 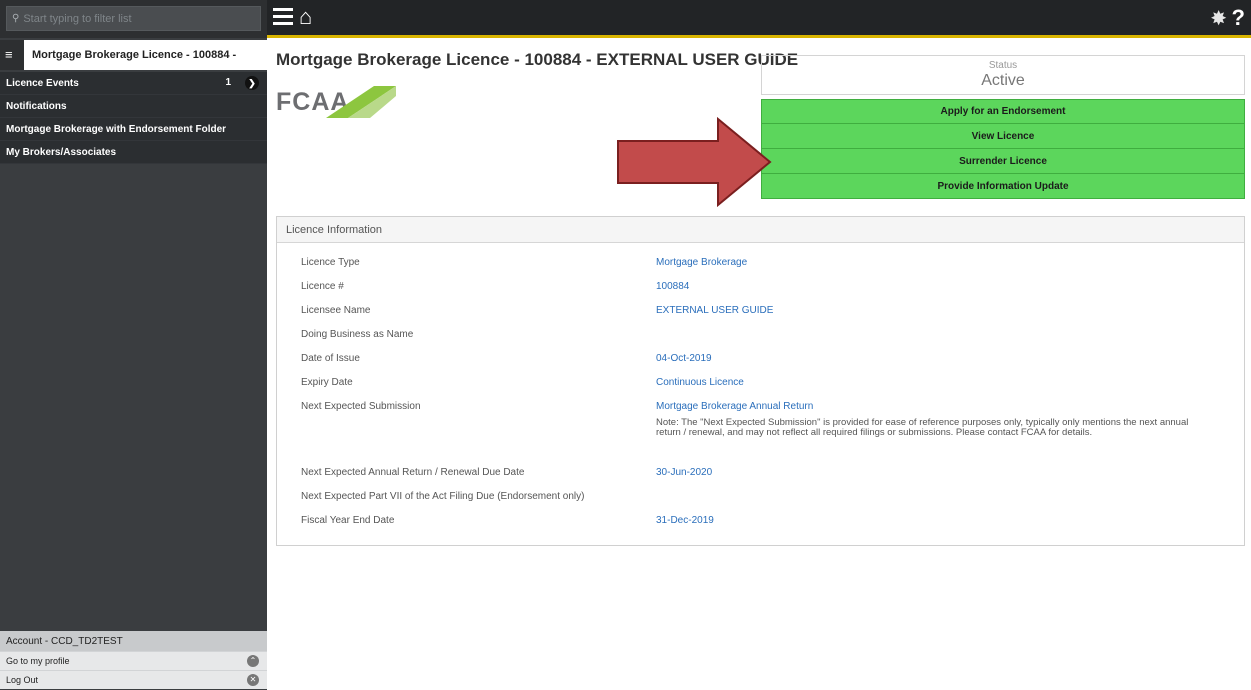 I want to click on info-value: 30-Jun-2020, so click(x=684, y=472).